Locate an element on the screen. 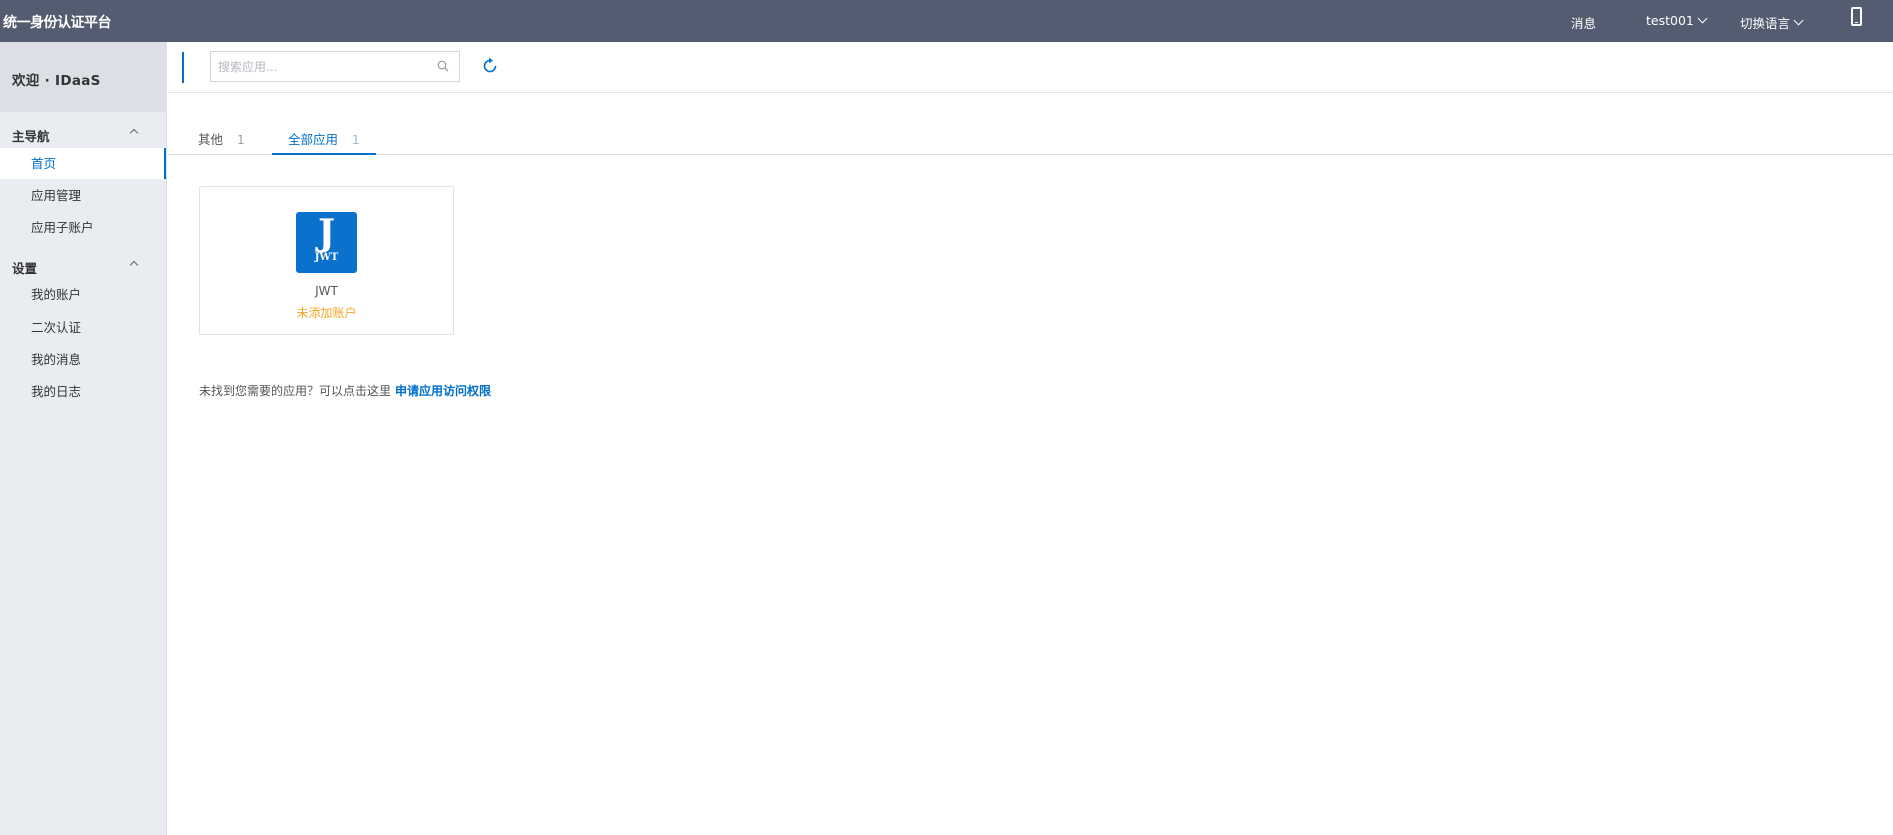 This screenshot has height=835, width=1893. user-name: test001 is located at coordinates (1670, 20).